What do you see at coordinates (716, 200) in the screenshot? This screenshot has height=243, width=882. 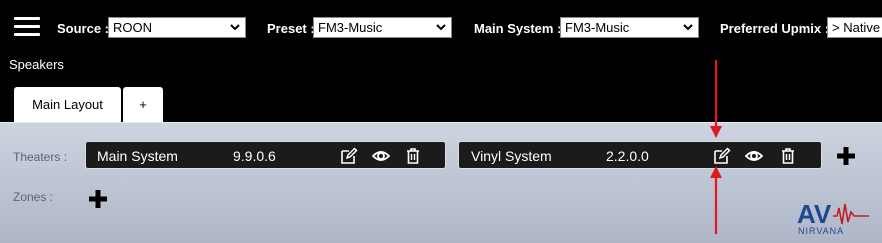 I see `annotation-arrow-up` at bounding box center [716, 200].